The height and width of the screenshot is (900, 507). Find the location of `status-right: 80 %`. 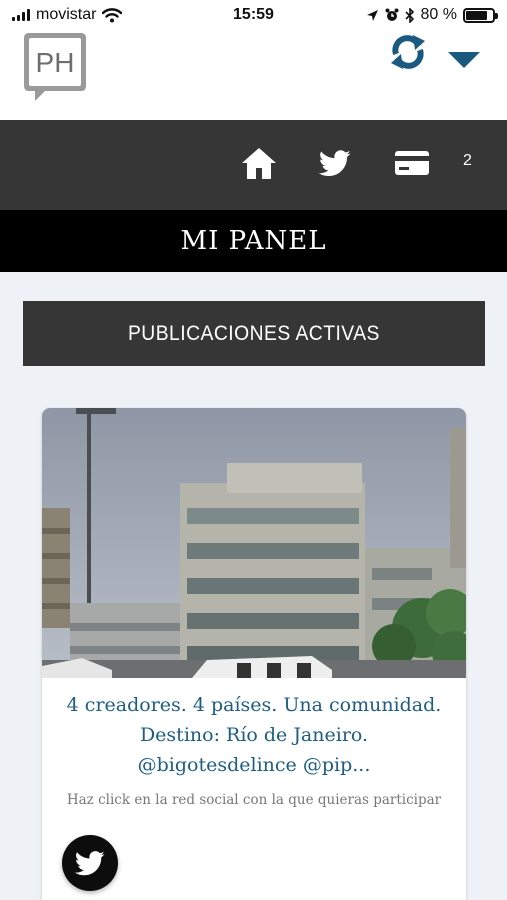

status-right: 80 % is located at coordinates (432, 15).